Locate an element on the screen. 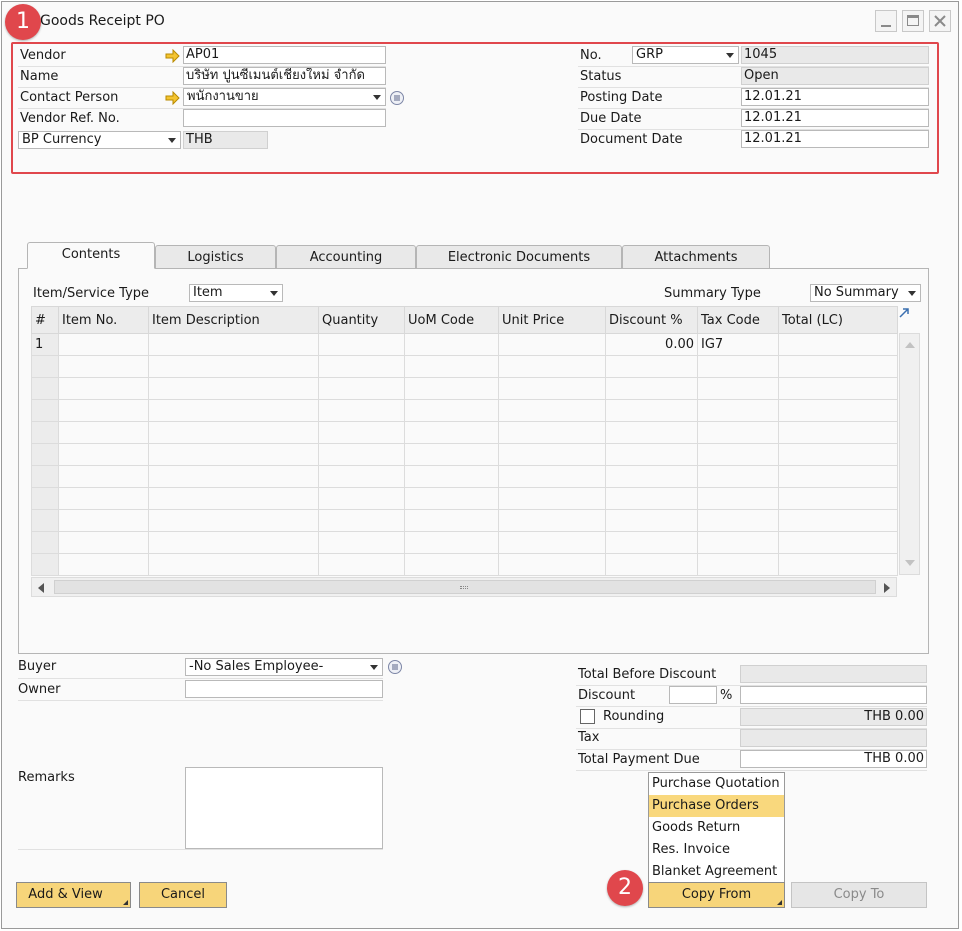  quantity-cell is located at coordinates (361, 344).